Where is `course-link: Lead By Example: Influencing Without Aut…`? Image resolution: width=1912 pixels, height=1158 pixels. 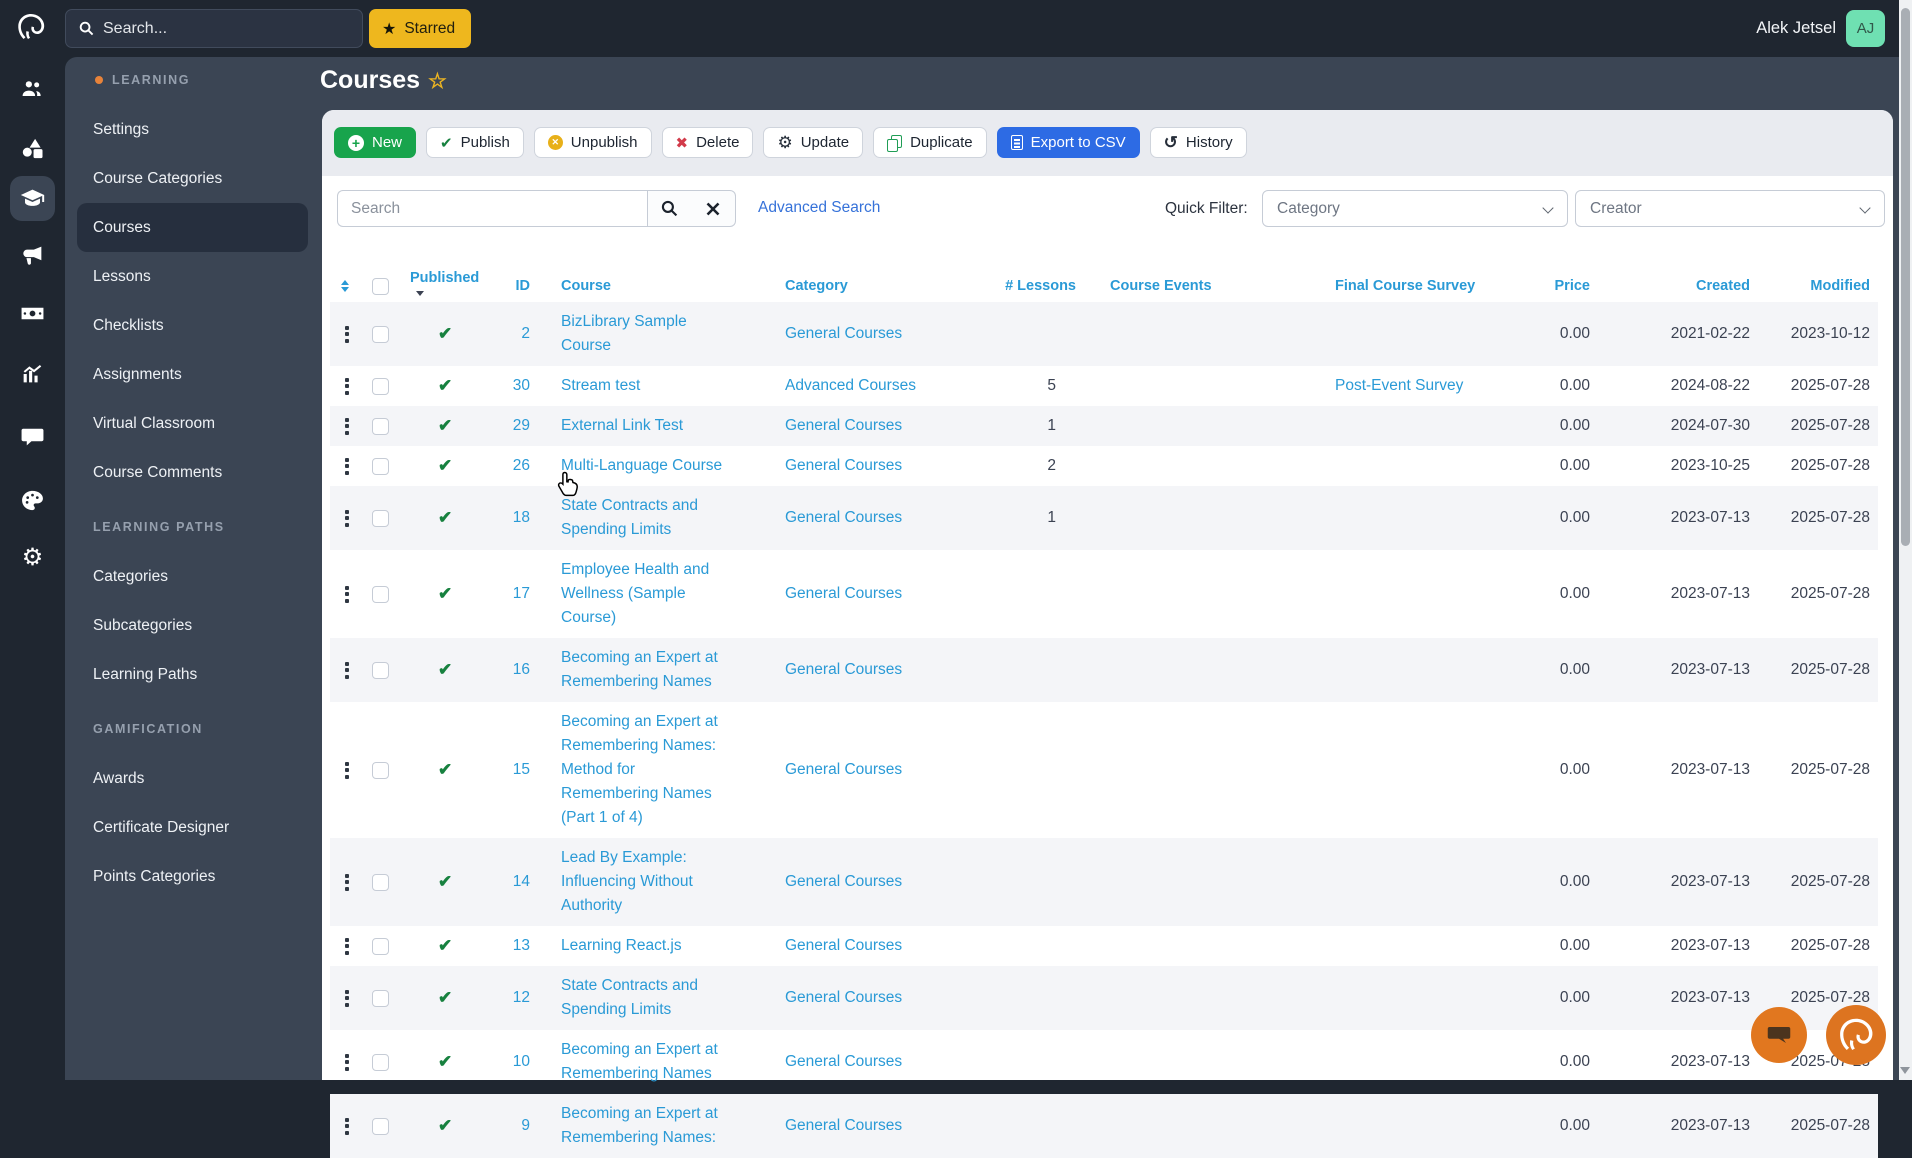
course-link: Lead By Example: Influencing Without Aut… is located at coordinates (645, 882).